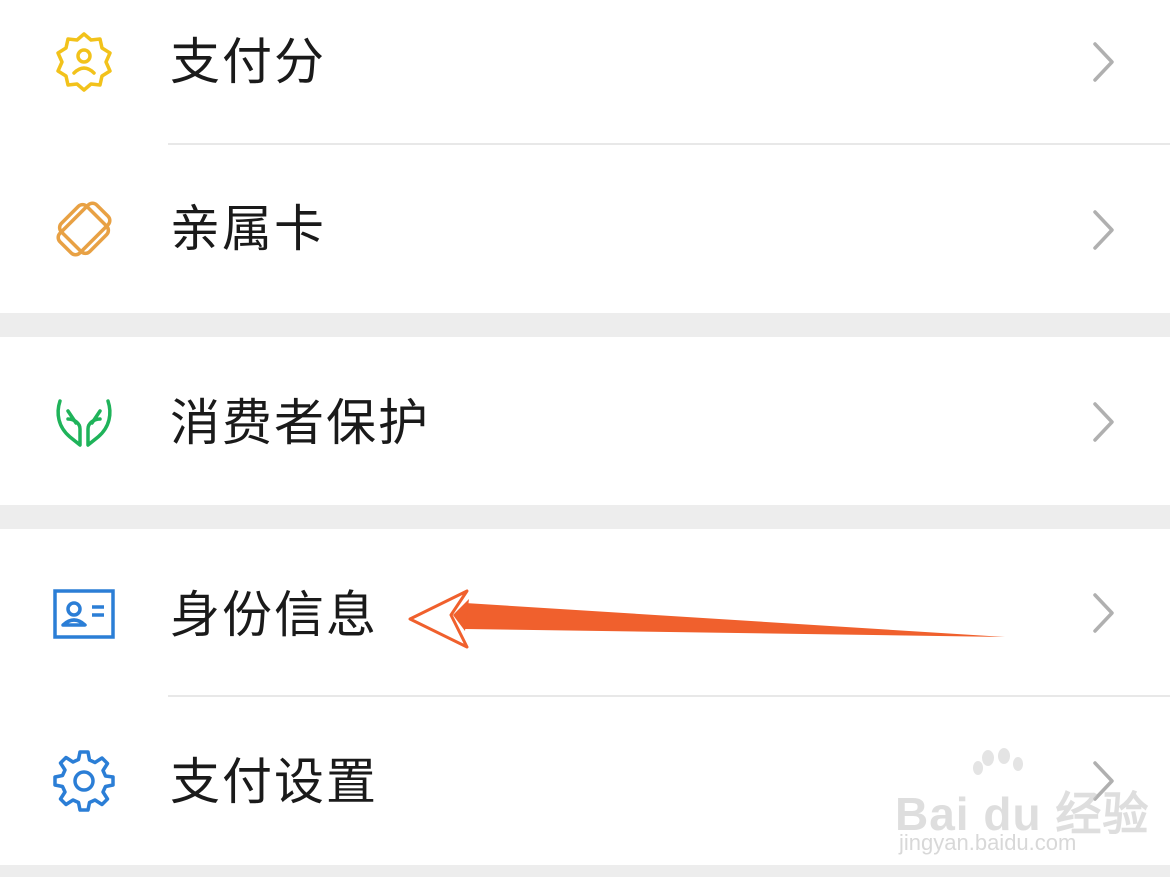 This screenshot has height=877, width=1170. What do you see at coordinates (84, 781) in the screenshot?
I see `gear-icon` at bounding box center [84, 781].